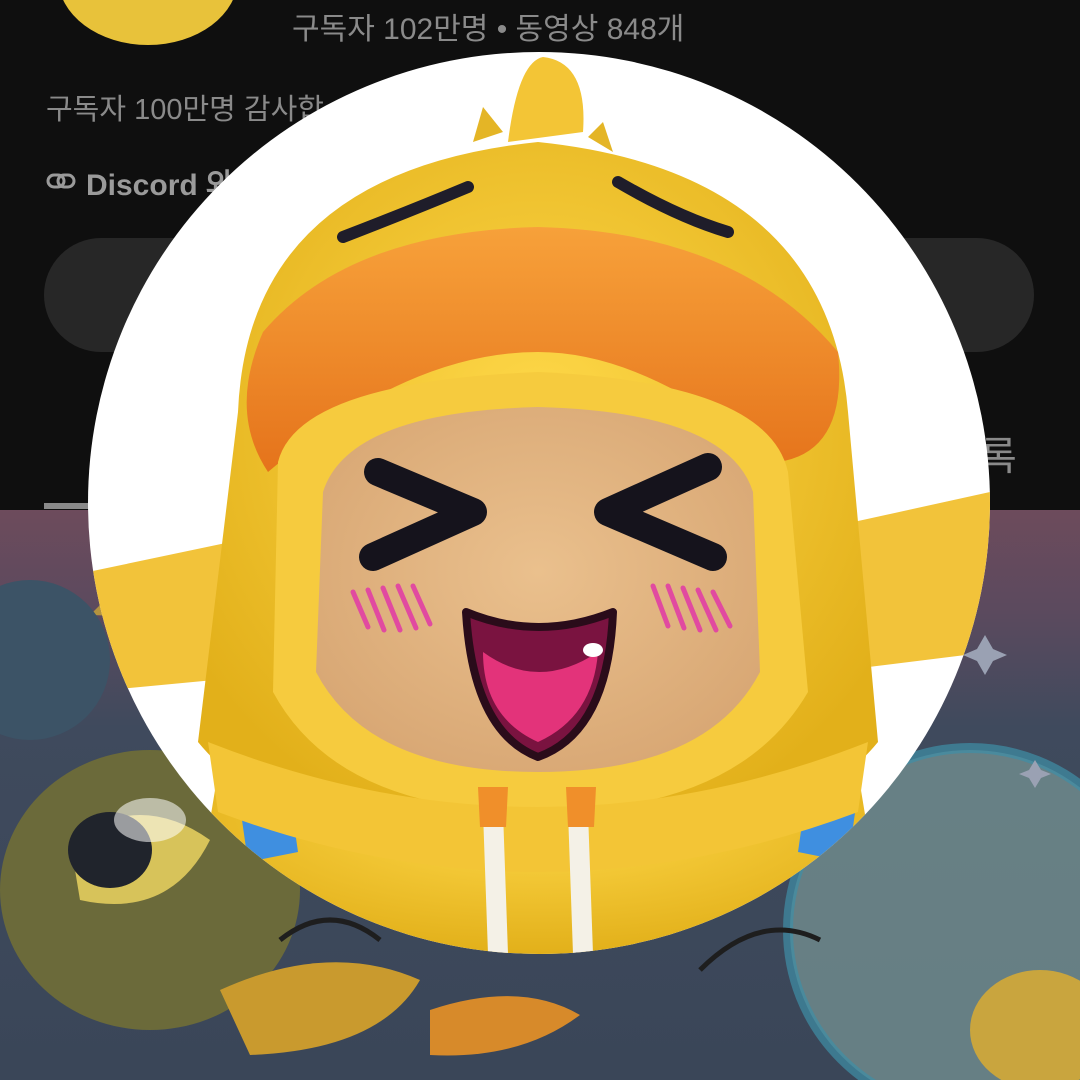 The height and width of the screenshot is (1080, 1080). Describe the element at coordinates (61, 182) in the screenshot. I see `link-icon` at that location.